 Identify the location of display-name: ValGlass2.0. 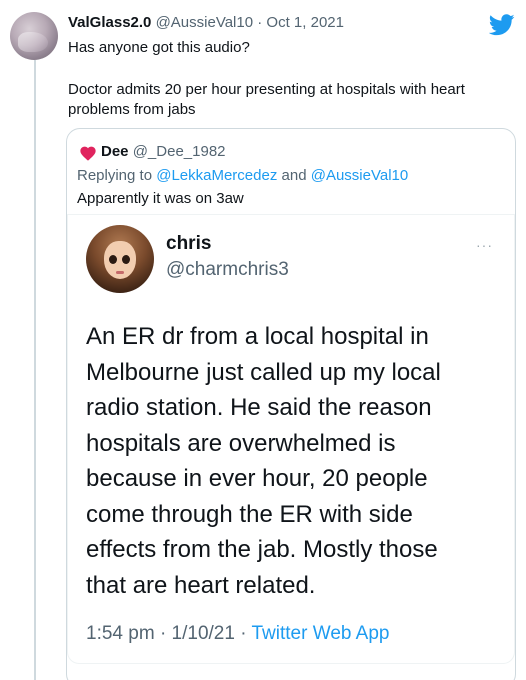
(109, 22).